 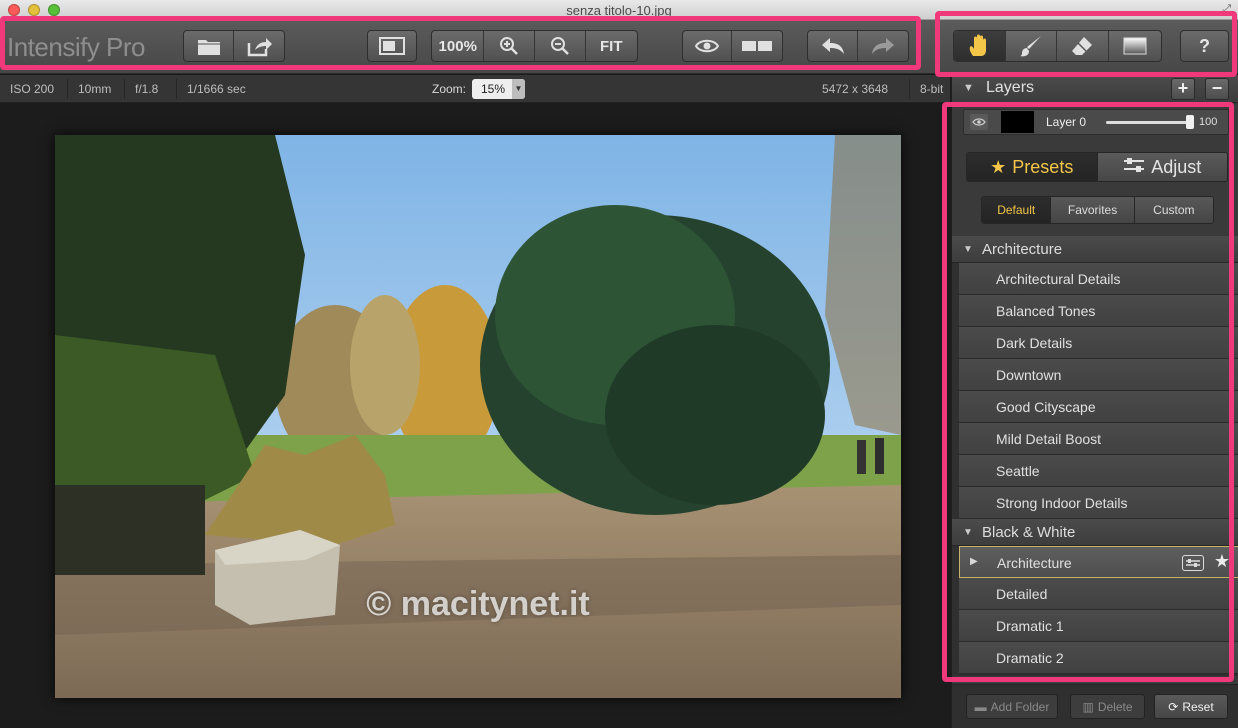 I want to click on main-toolbar: Intensify Pro 100% FIT ?, so click(x=619, y=47).